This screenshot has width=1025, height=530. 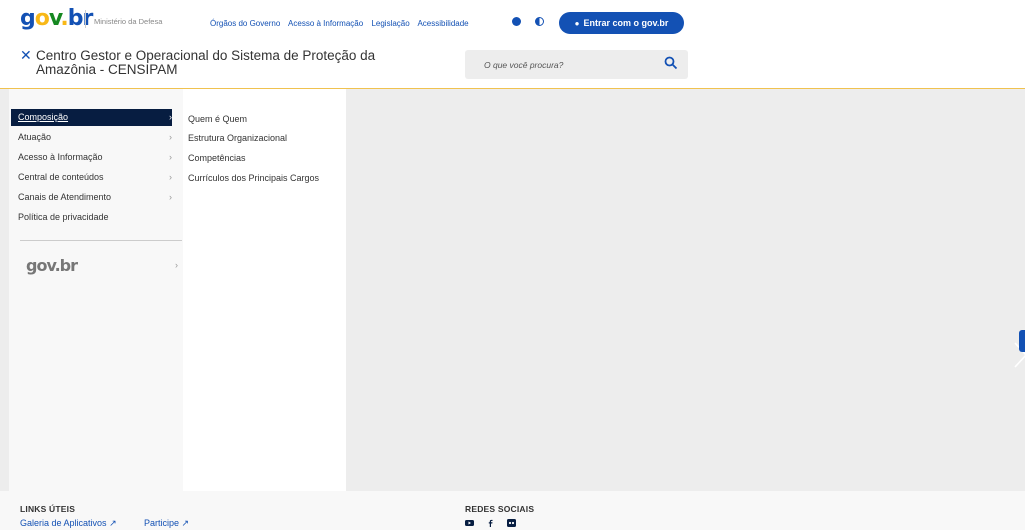 What do you see at coordinates (217, 119) in the screenshot?
I see `submenu-item-quem-e-quem: Quem é Quem` at bounding box center [217, 119].